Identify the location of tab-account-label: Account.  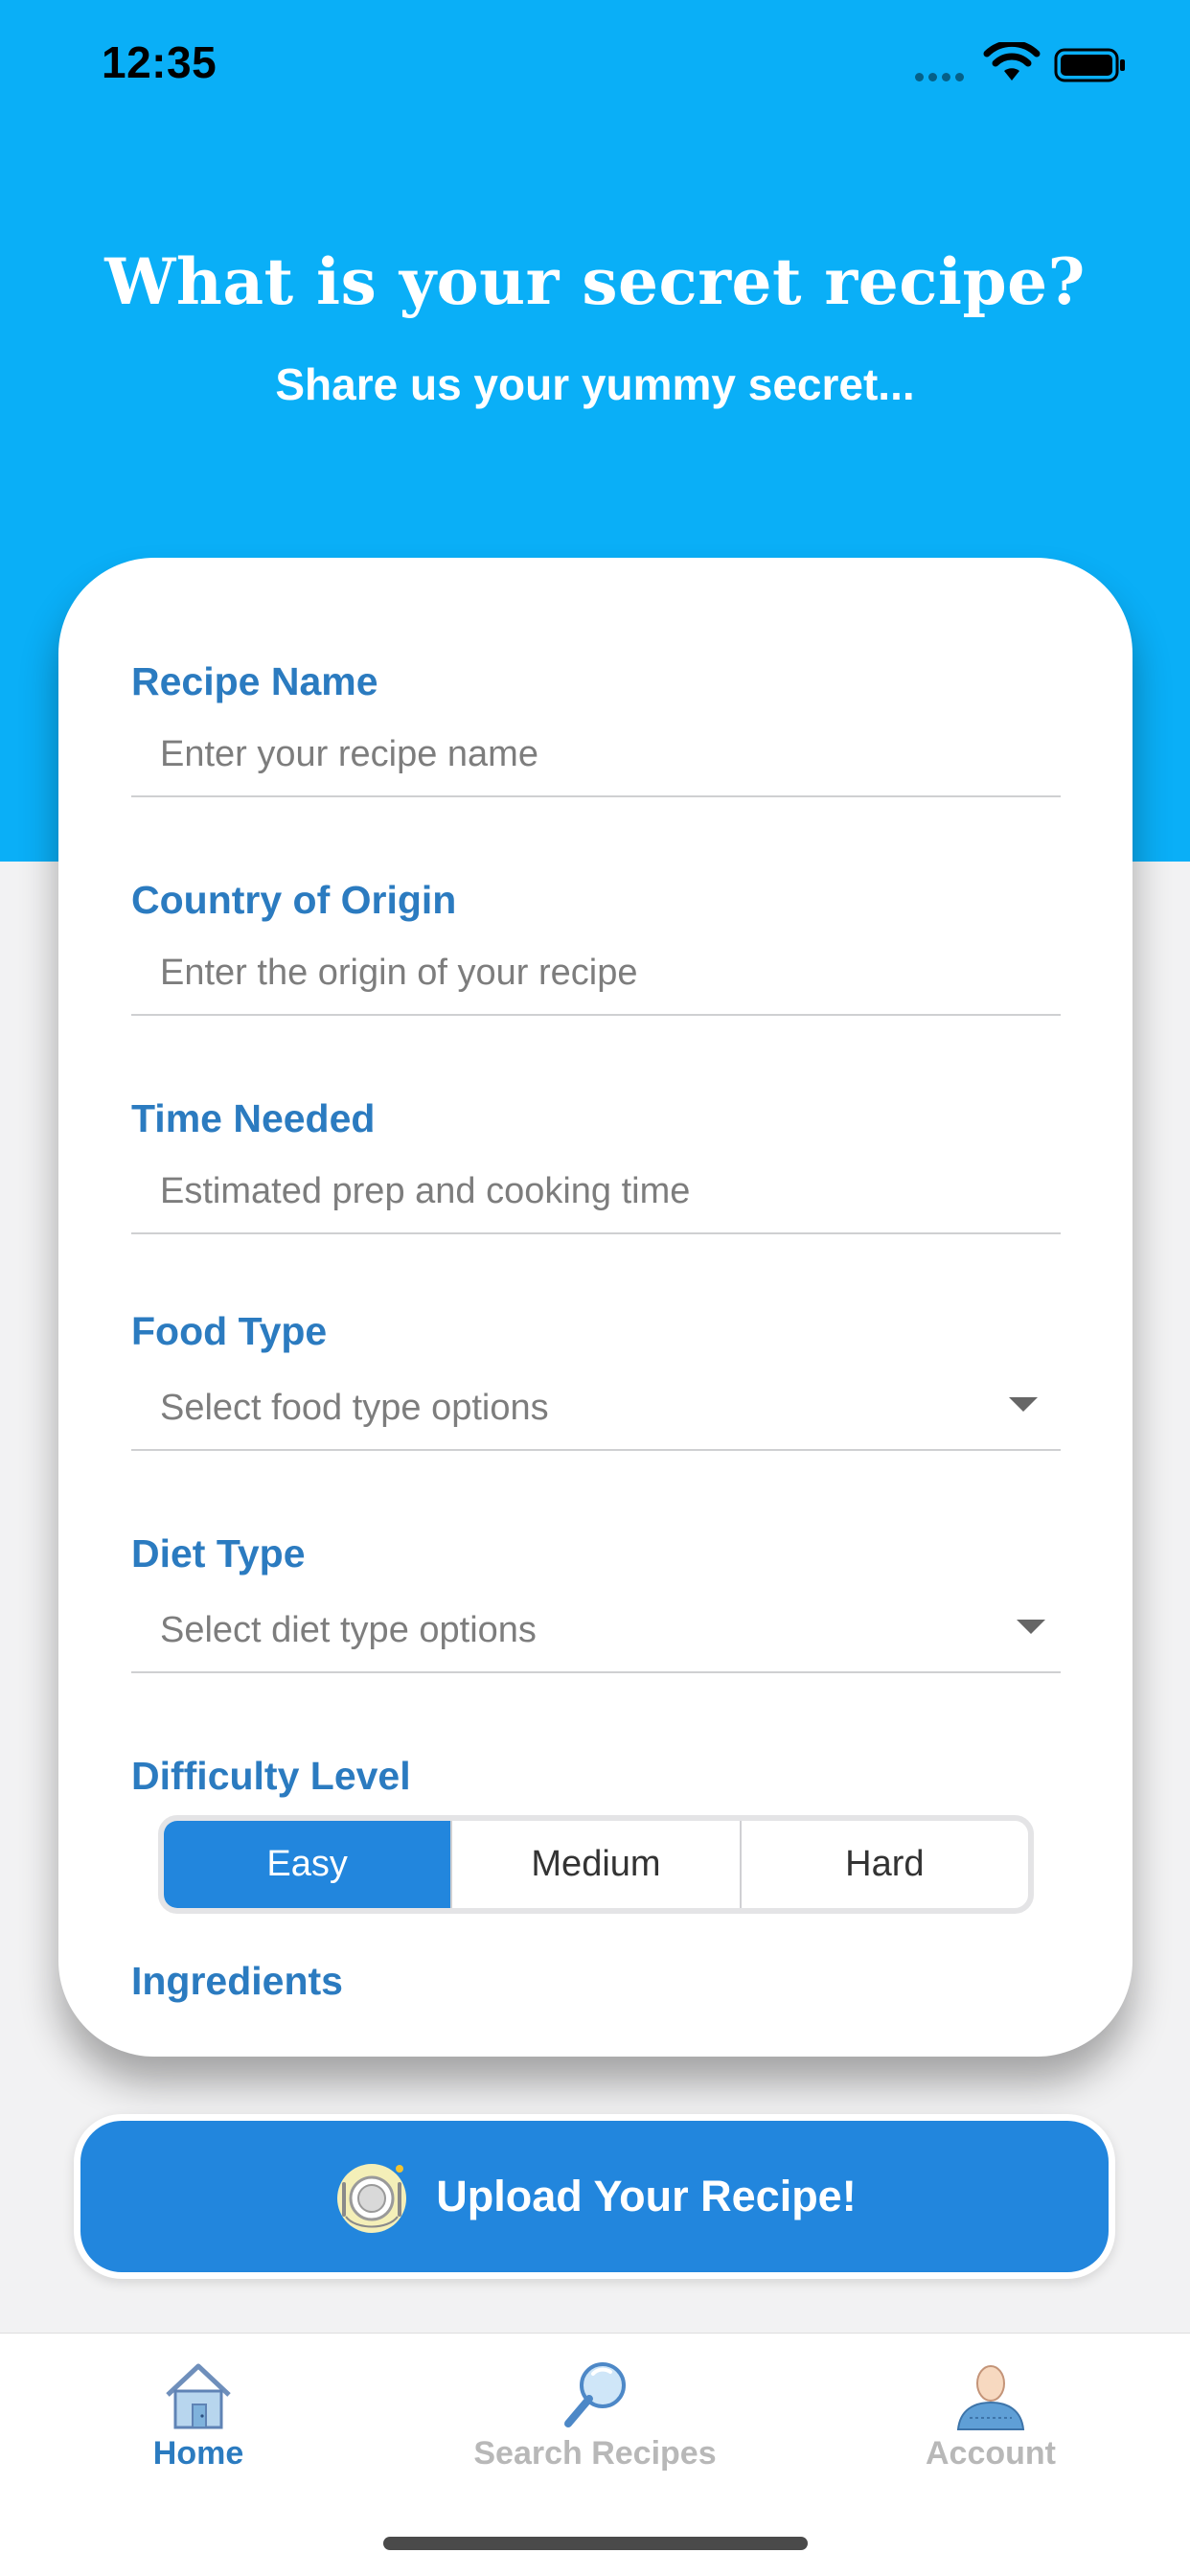
(991, 2453).